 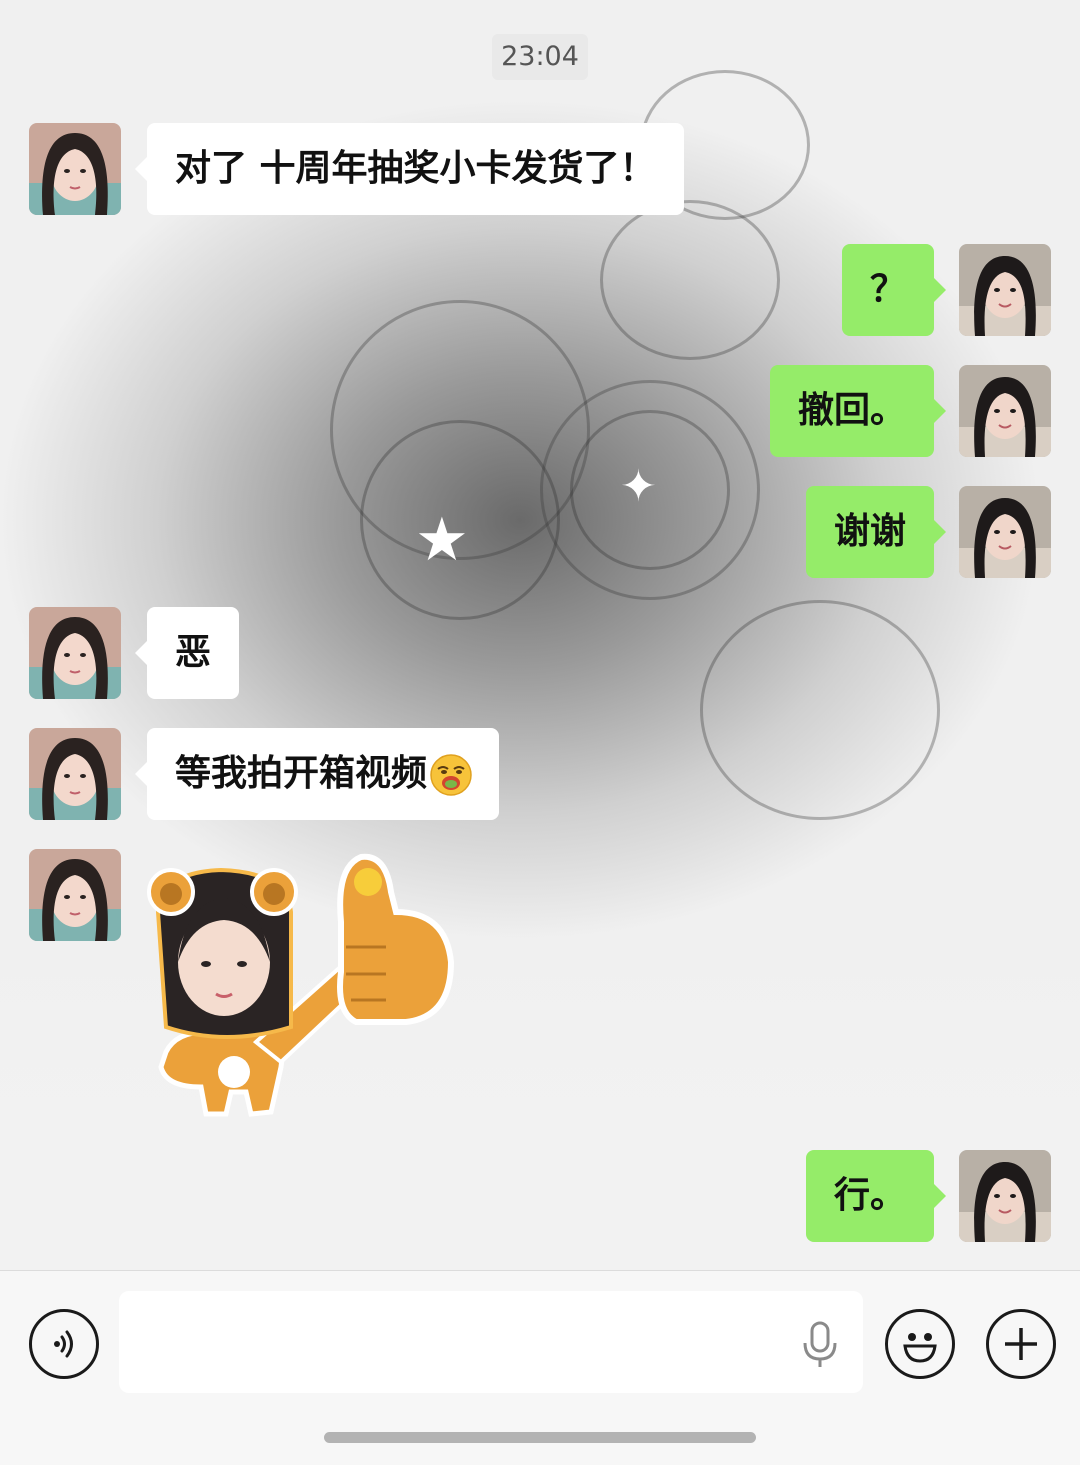 I want to click on message-bubble: 谢谢, so click(x=876, y=532).